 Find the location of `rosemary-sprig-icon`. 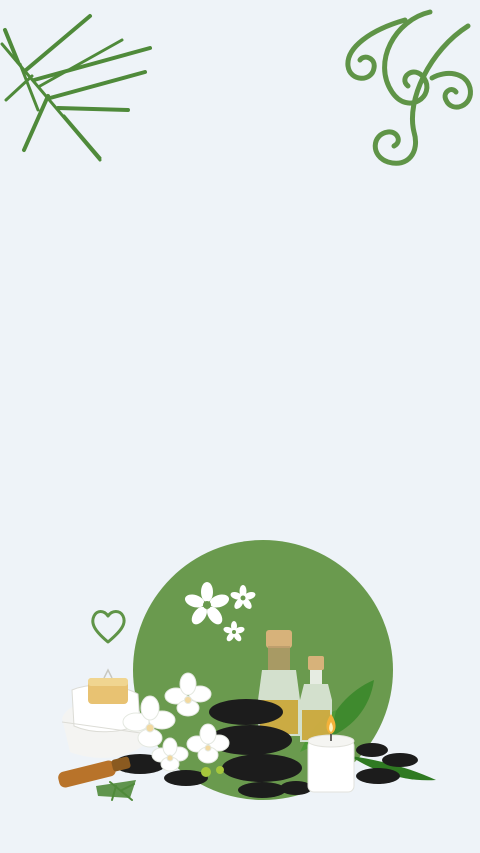

rosemary-sprig-icon is located at coordinates (76, 88).